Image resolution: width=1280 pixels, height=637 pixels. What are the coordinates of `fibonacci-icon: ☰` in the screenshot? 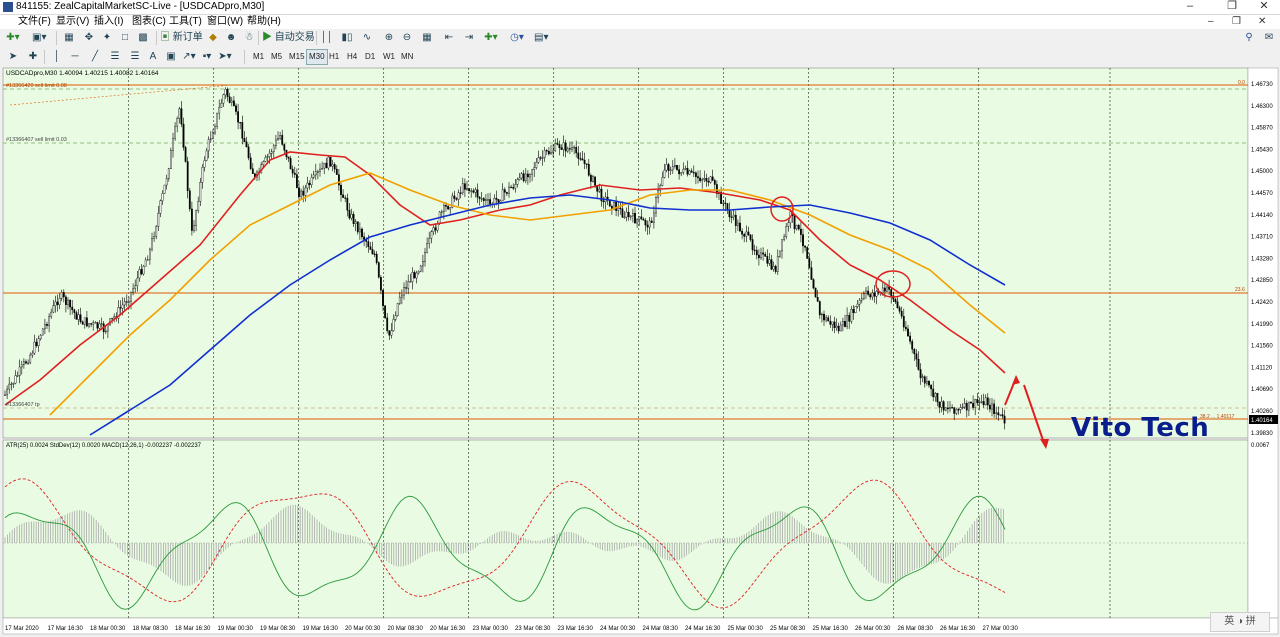 It's located at (135, 57).